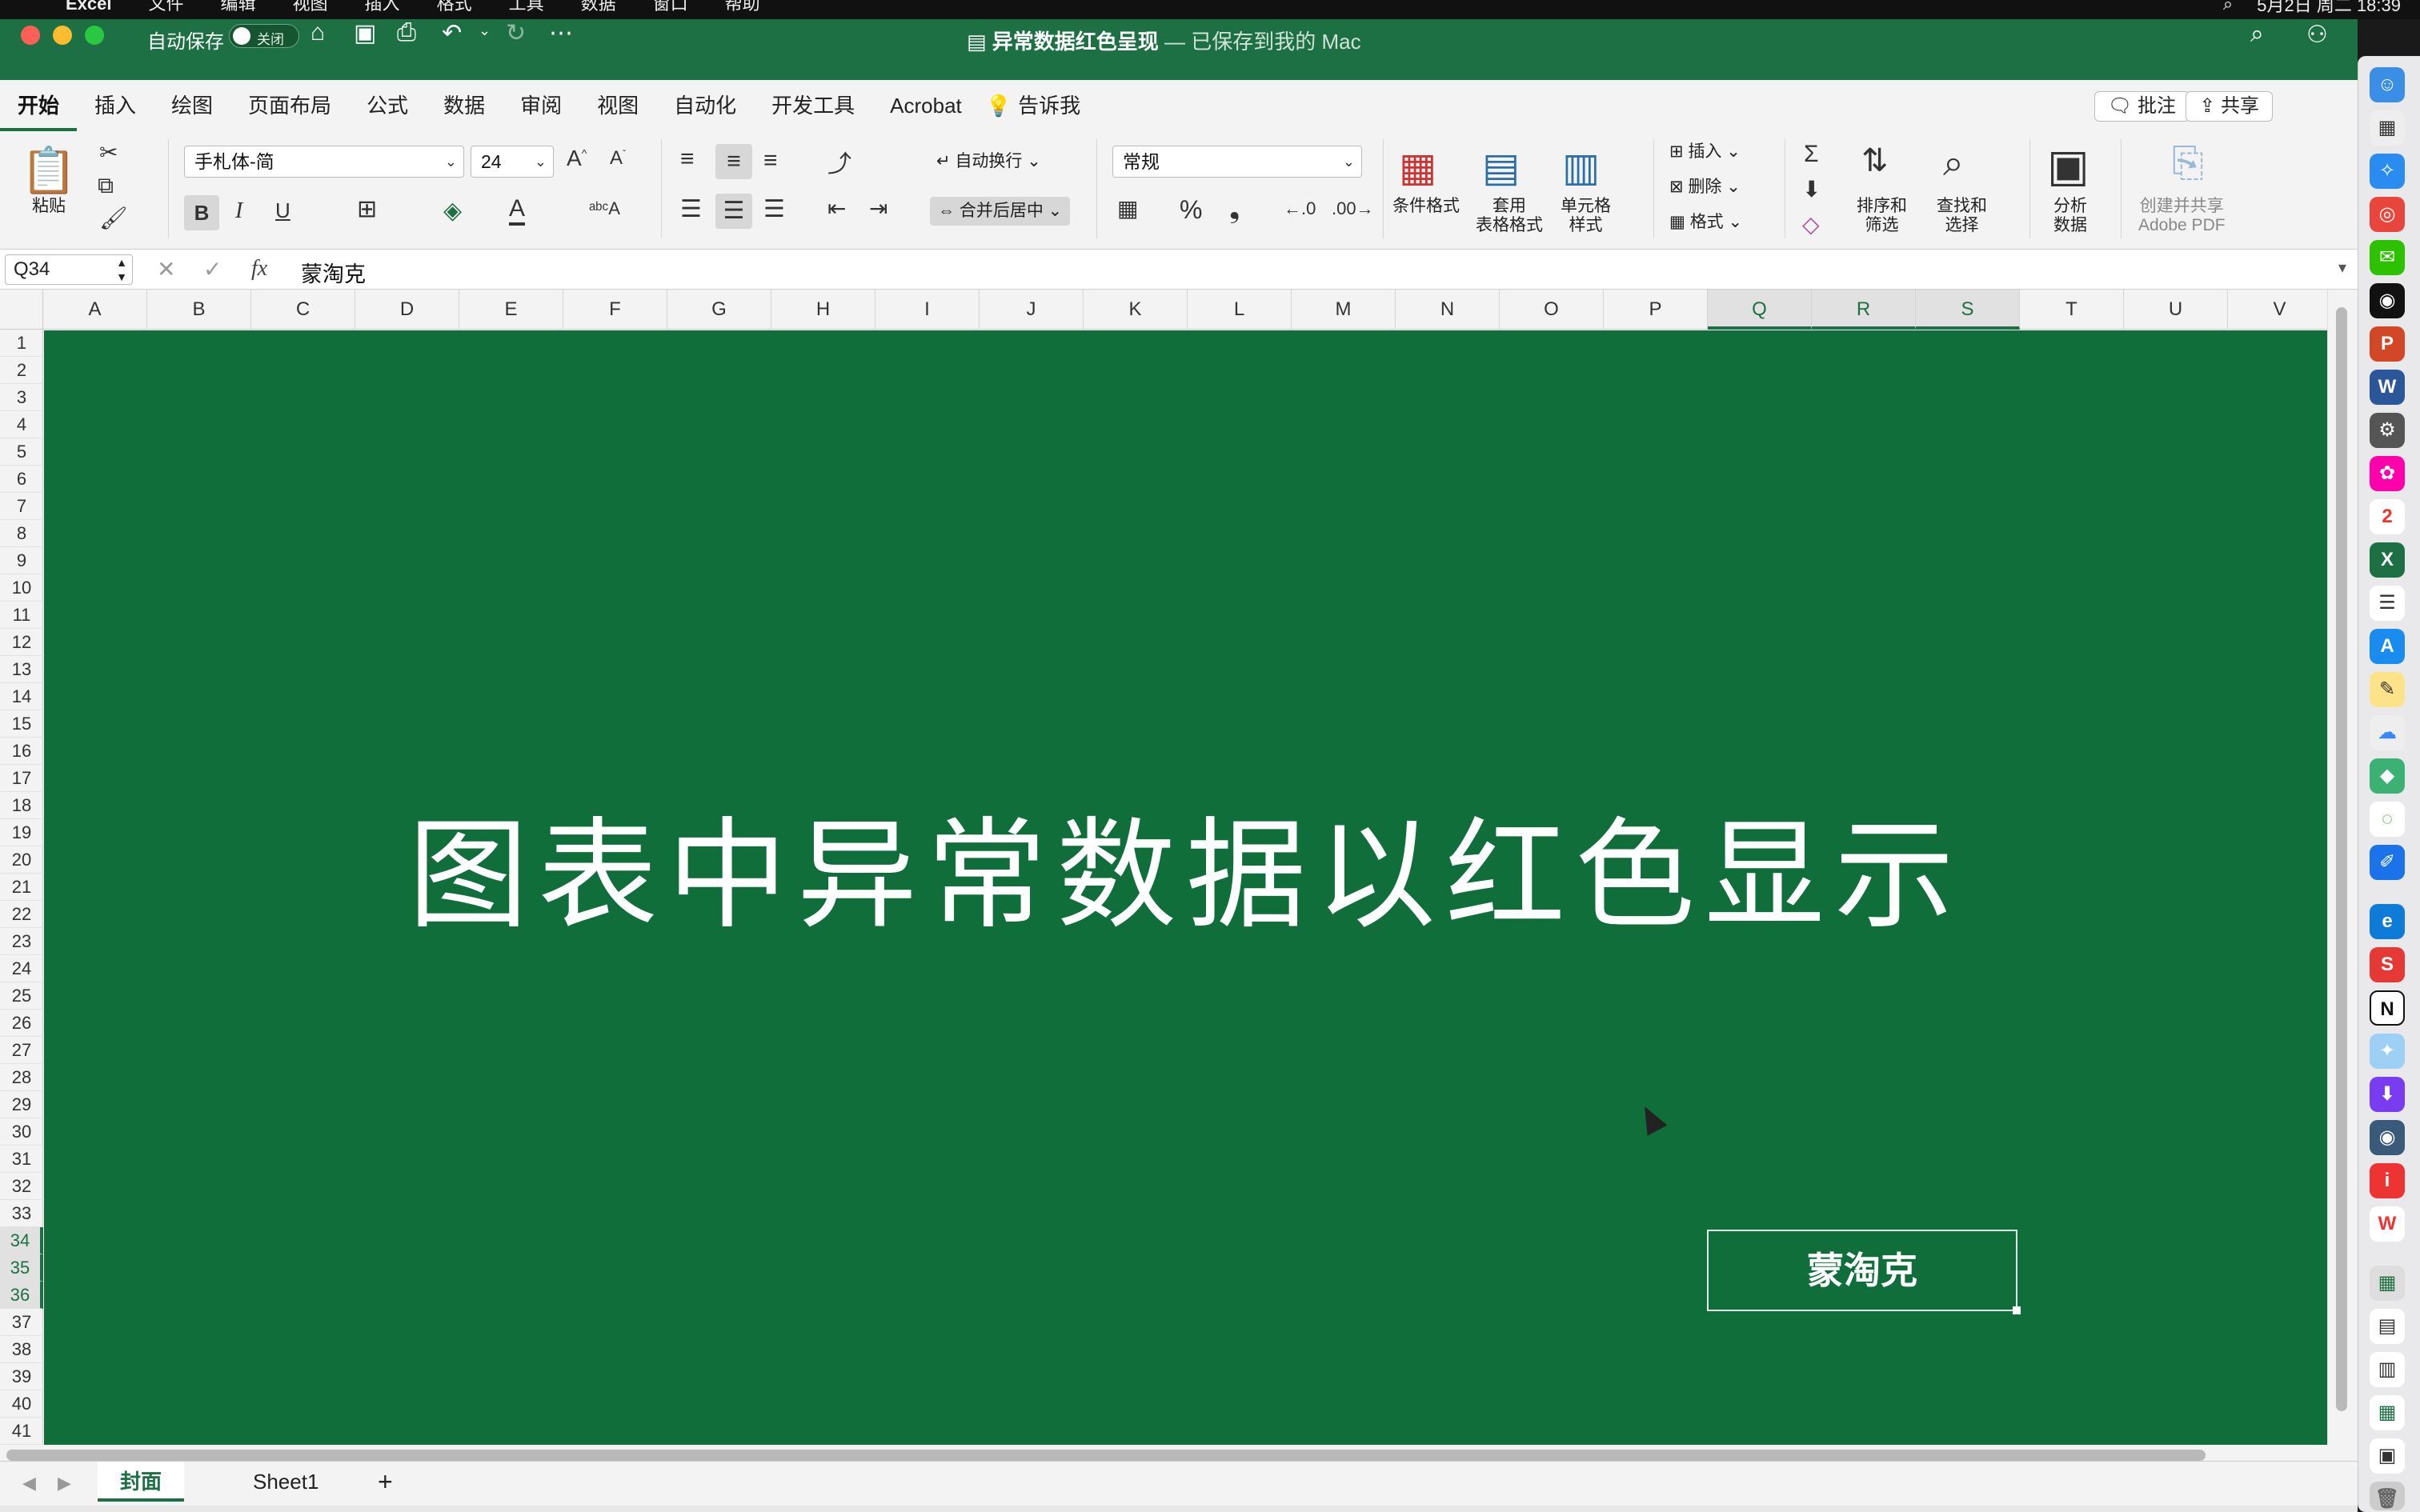 The width and height of the screenshot is (2420, 1512). I want to click on row-header-5: 5, so click(21, 452).